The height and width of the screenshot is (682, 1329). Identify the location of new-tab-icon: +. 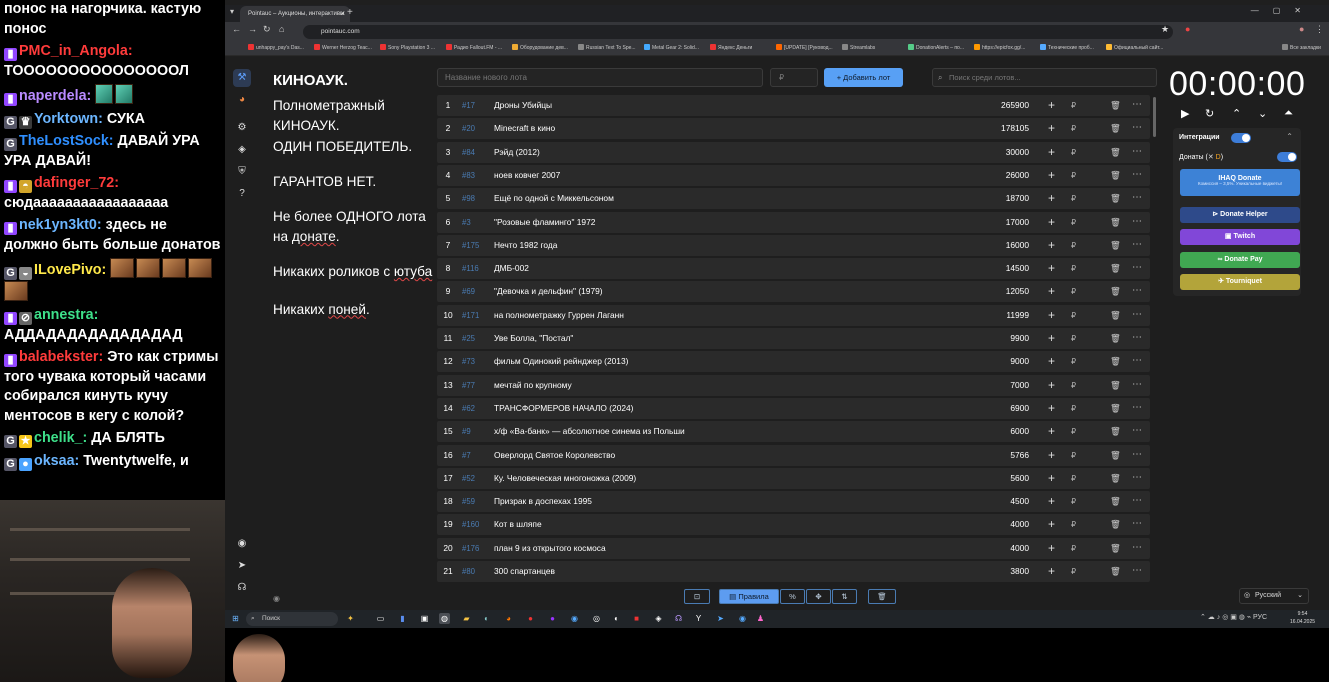
(350, 12).